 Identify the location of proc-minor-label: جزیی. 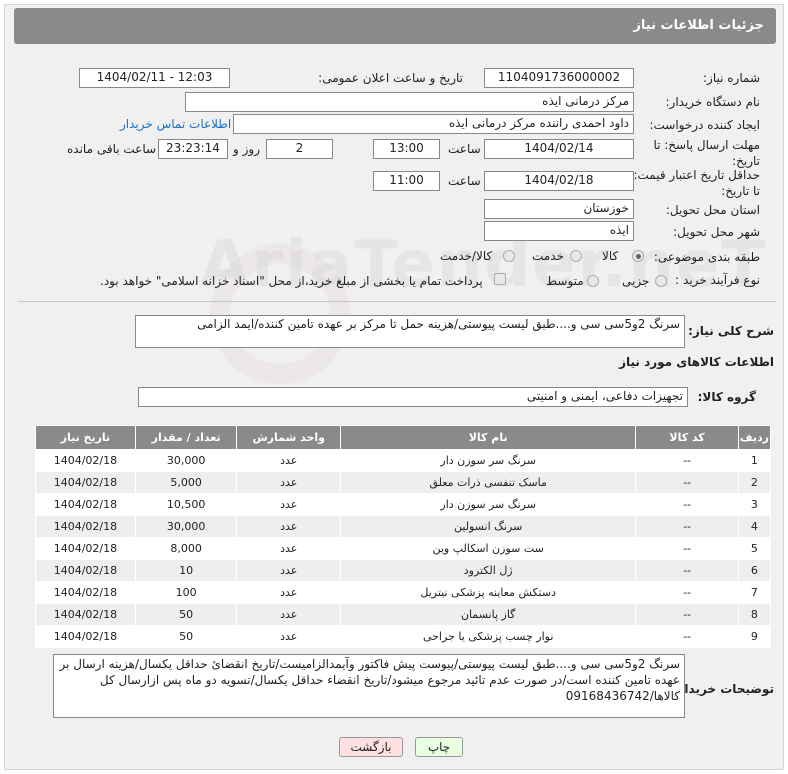
(636, 281).